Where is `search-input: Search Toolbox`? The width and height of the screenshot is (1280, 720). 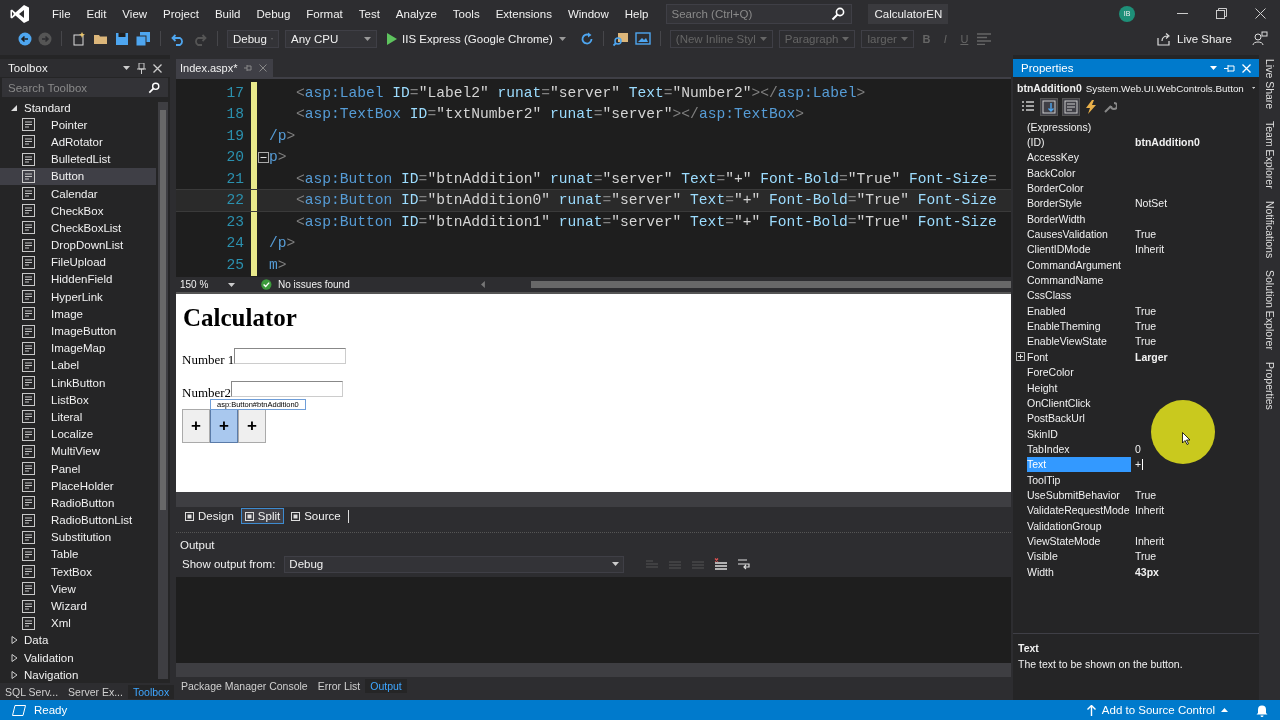
search-input: Search Toolbox is located at coordinates (75, 87).